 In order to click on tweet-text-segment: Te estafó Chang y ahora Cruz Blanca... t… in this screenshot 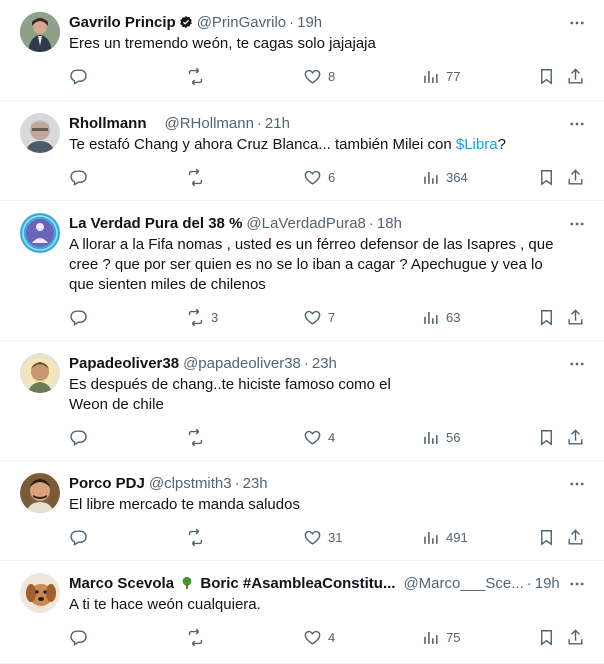, I will do `click(262, 144)`.